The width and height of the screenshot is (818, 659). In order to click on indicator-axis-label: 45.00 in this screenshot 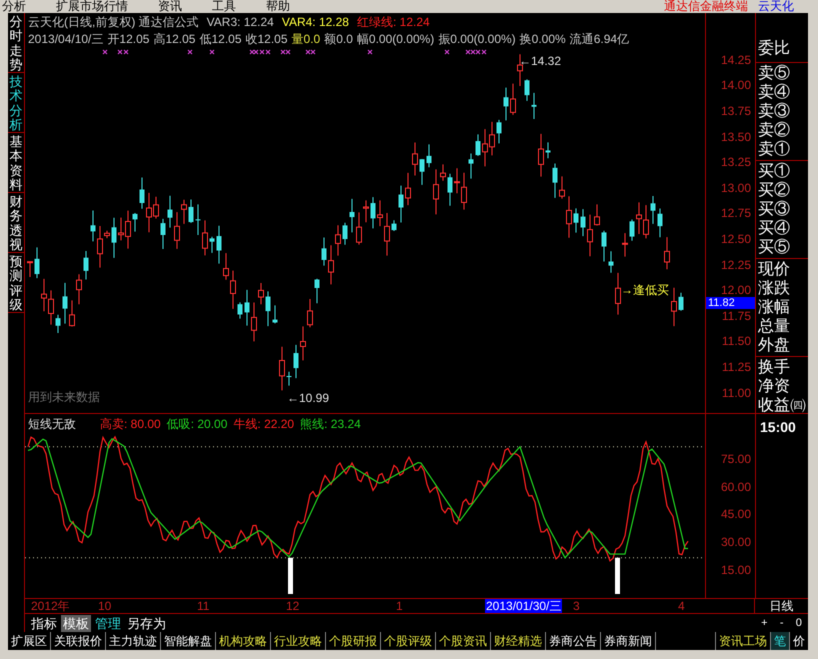, I will do `click(735, 515)`.